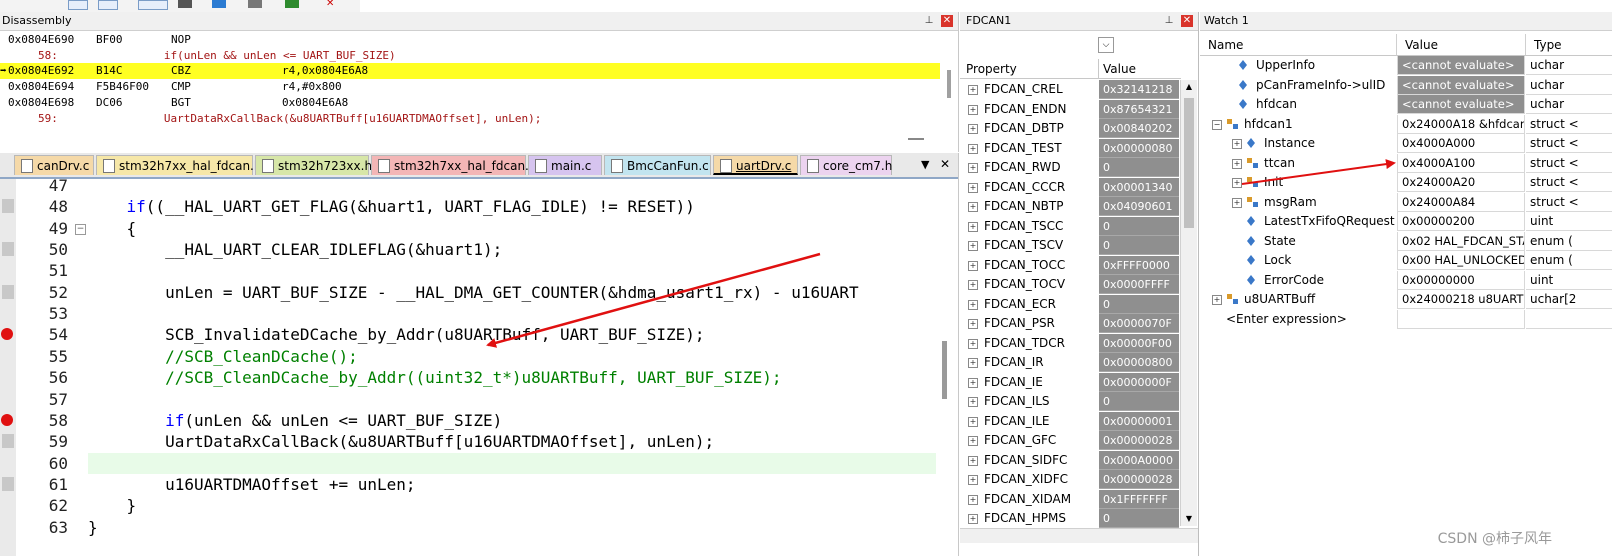 The width and height of the screenshot is (1612, 556). I want to click on watermark: CSDN @柿子风年, so click(1494, 539).